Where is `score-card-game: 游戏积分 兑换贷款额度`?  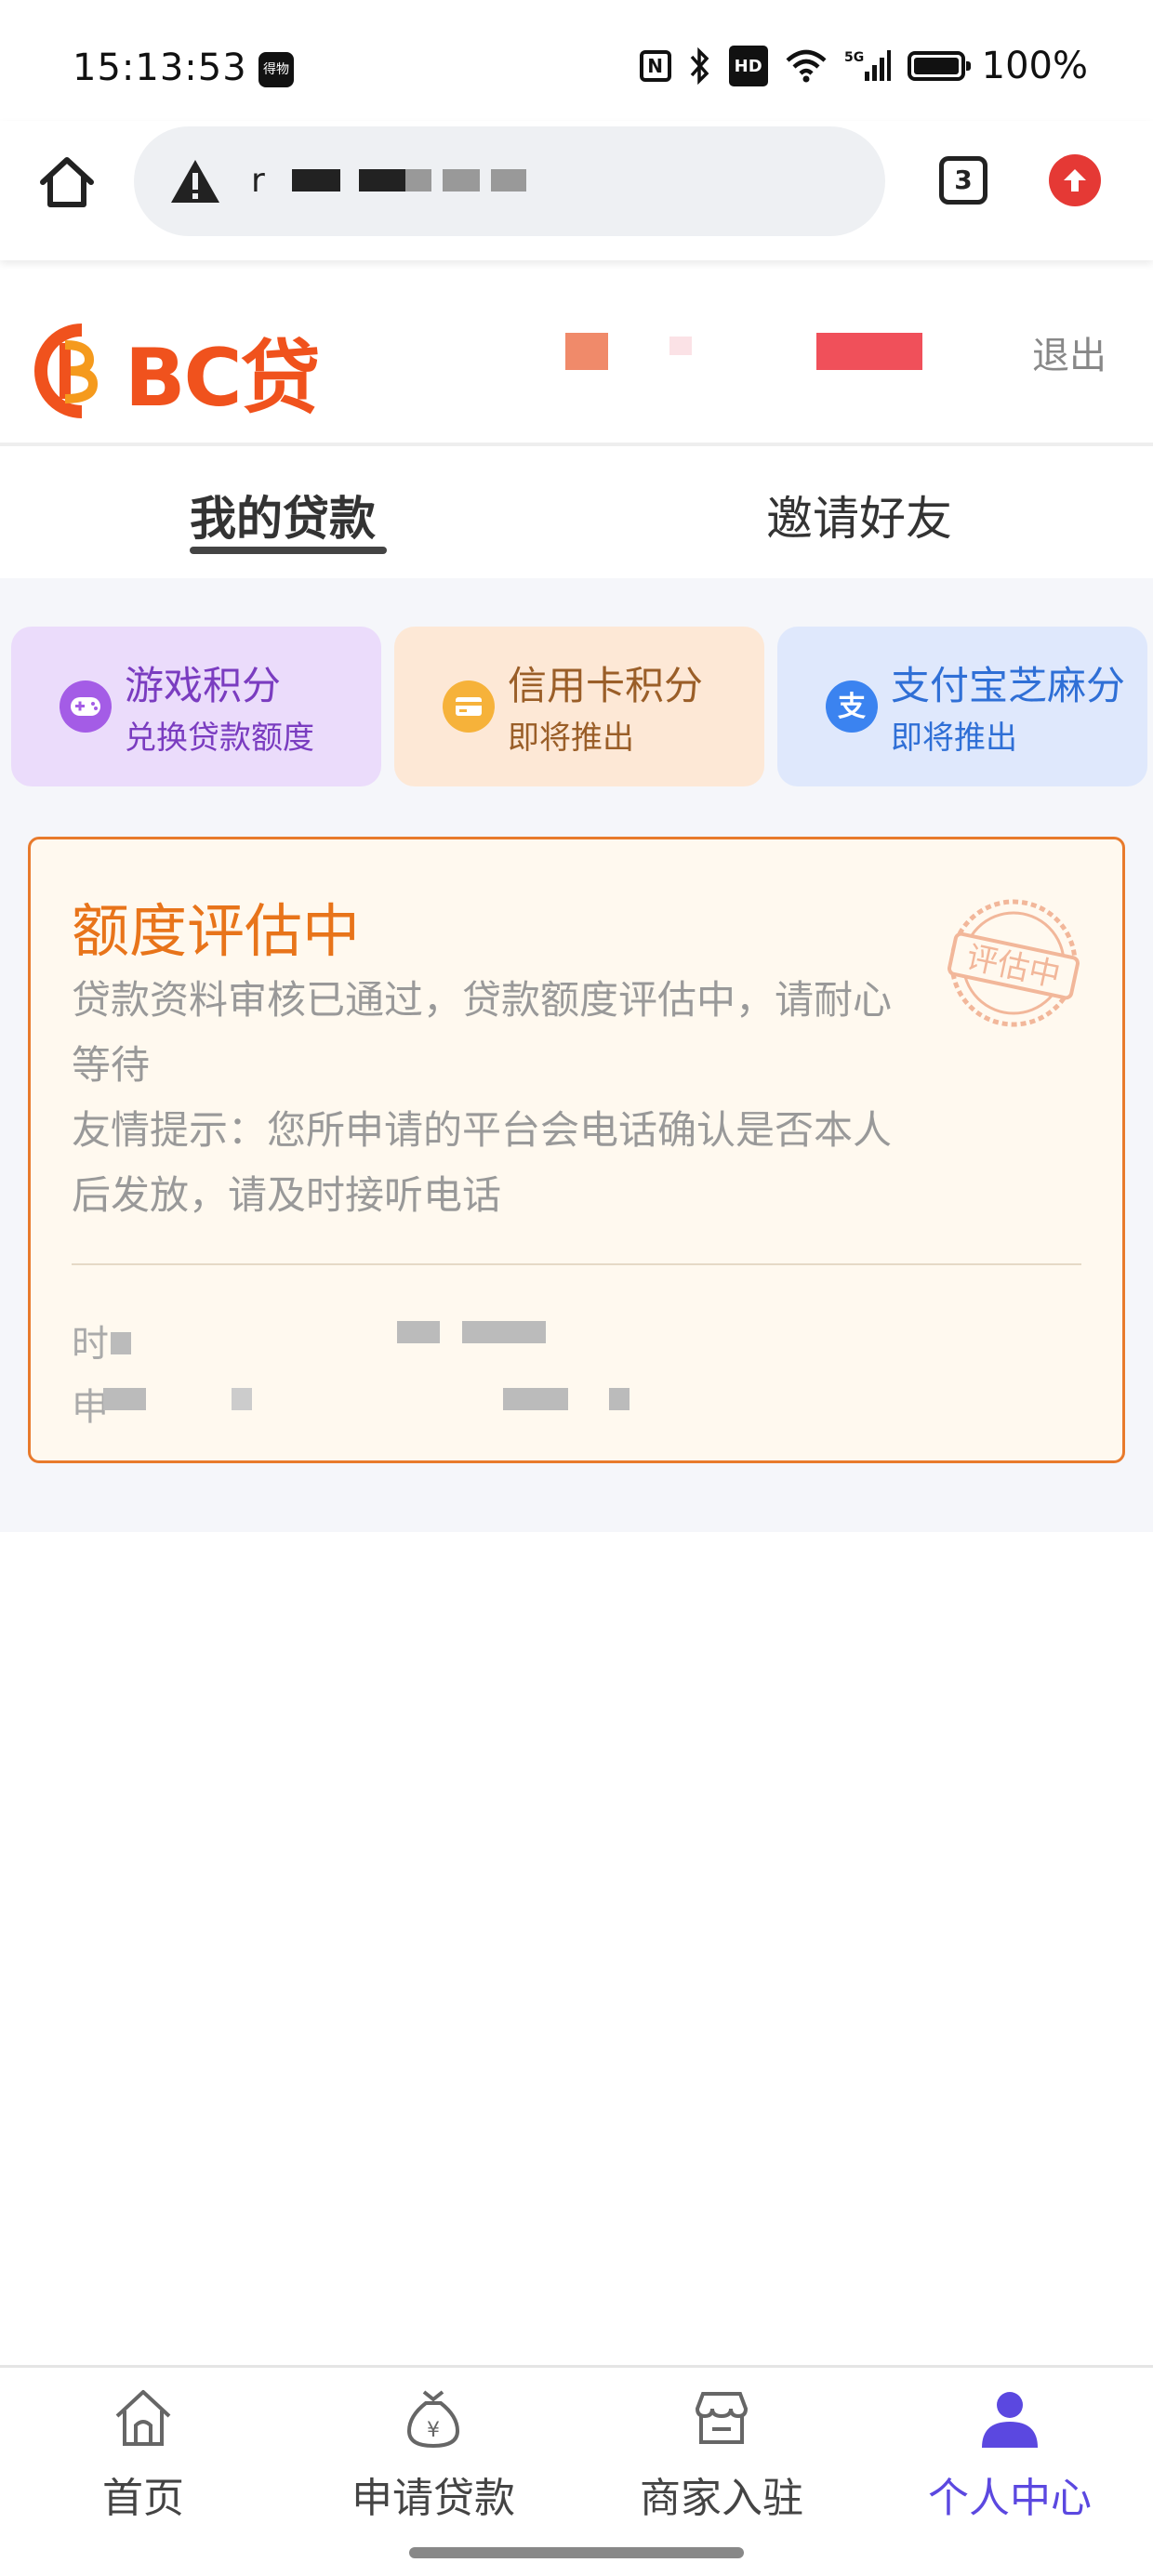
score-card-game: 游戏积分 兑换贷款额度 is located at coordinates (196, 706).